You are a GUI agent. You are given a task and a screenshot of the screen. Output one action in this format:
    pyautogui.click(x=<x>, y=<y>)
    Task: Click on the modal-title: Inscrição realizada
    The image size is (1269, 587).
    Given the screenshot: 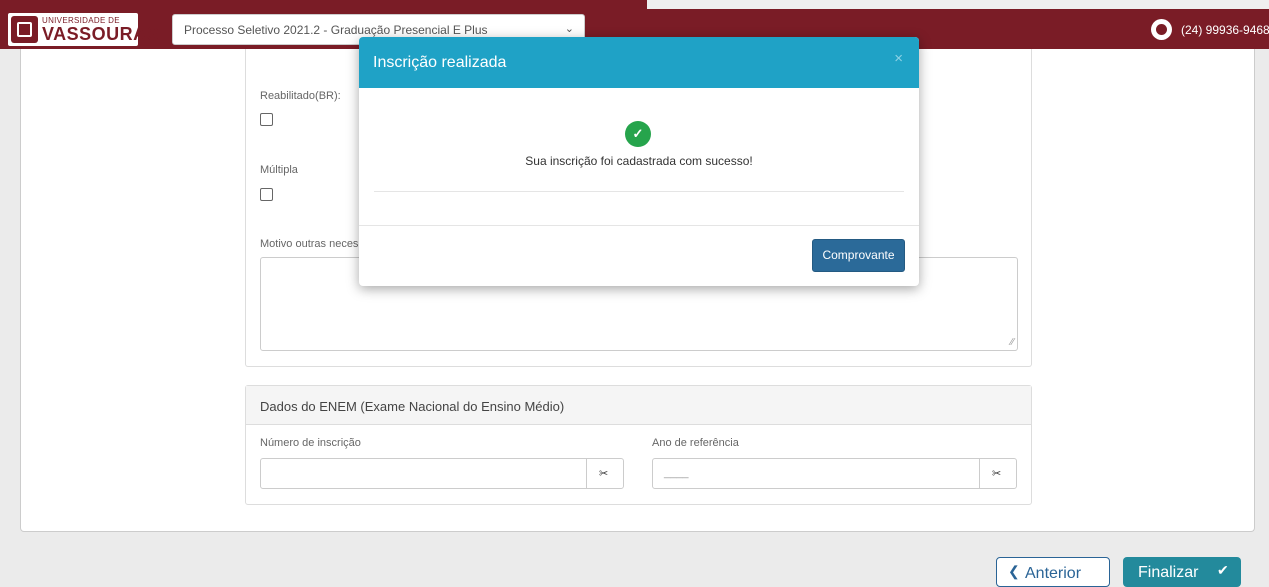 What is the action you would take?
    pyautogui.click(x=440, y=62)
    